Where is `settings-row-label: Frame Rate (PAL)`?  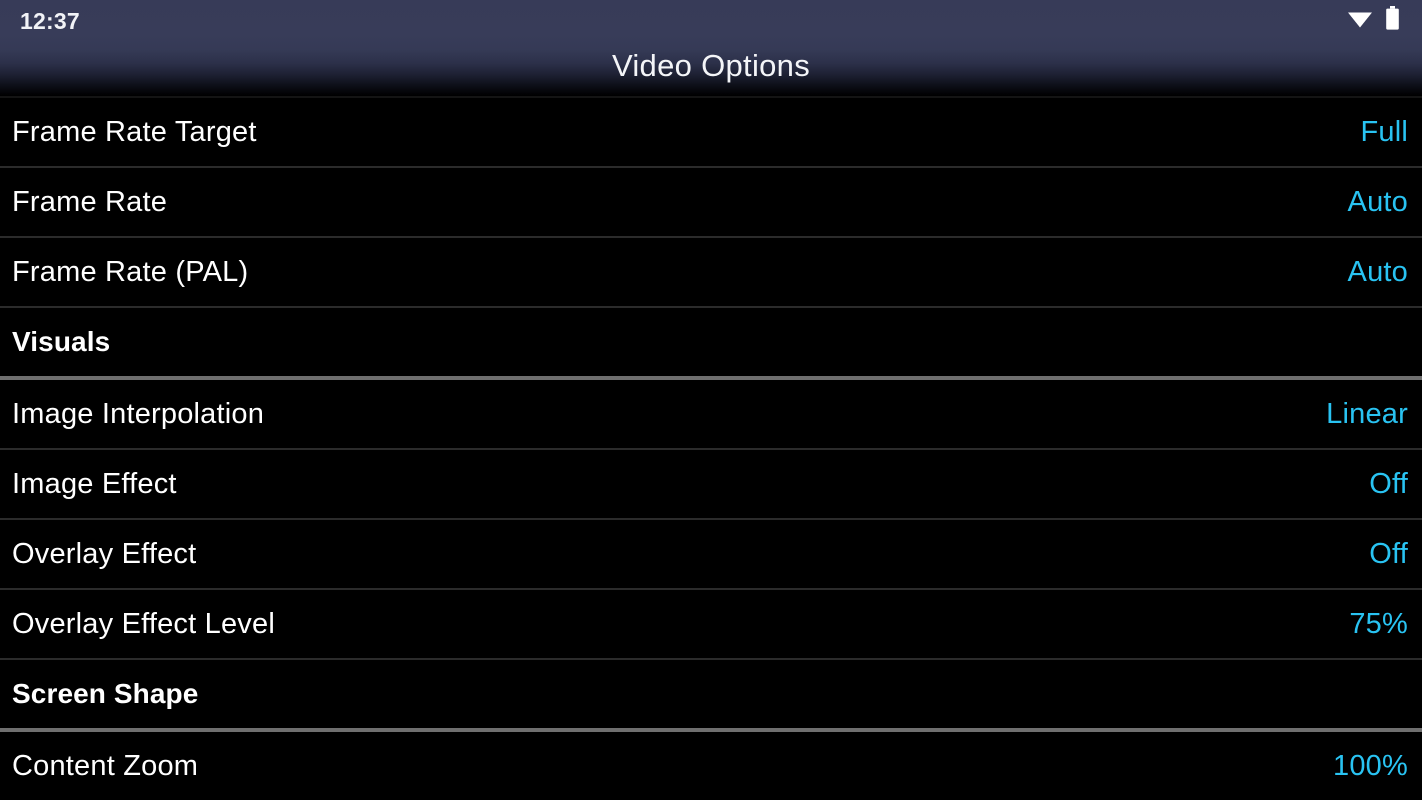
settings-row-label: Frame Rate (PAL) is located at coordinates (130, 271).